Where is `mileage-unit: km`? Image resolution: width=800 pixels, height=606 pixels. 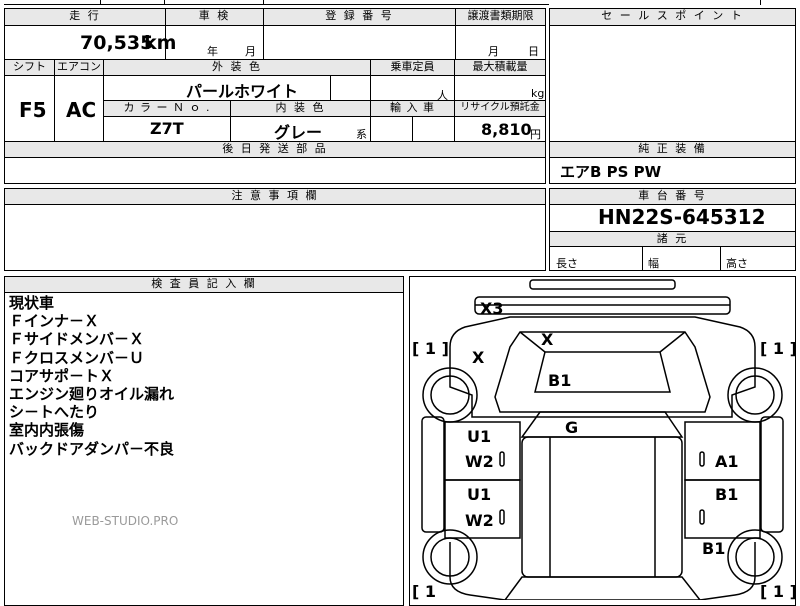 mileage-unit: km is located at coordinates (160, 43).